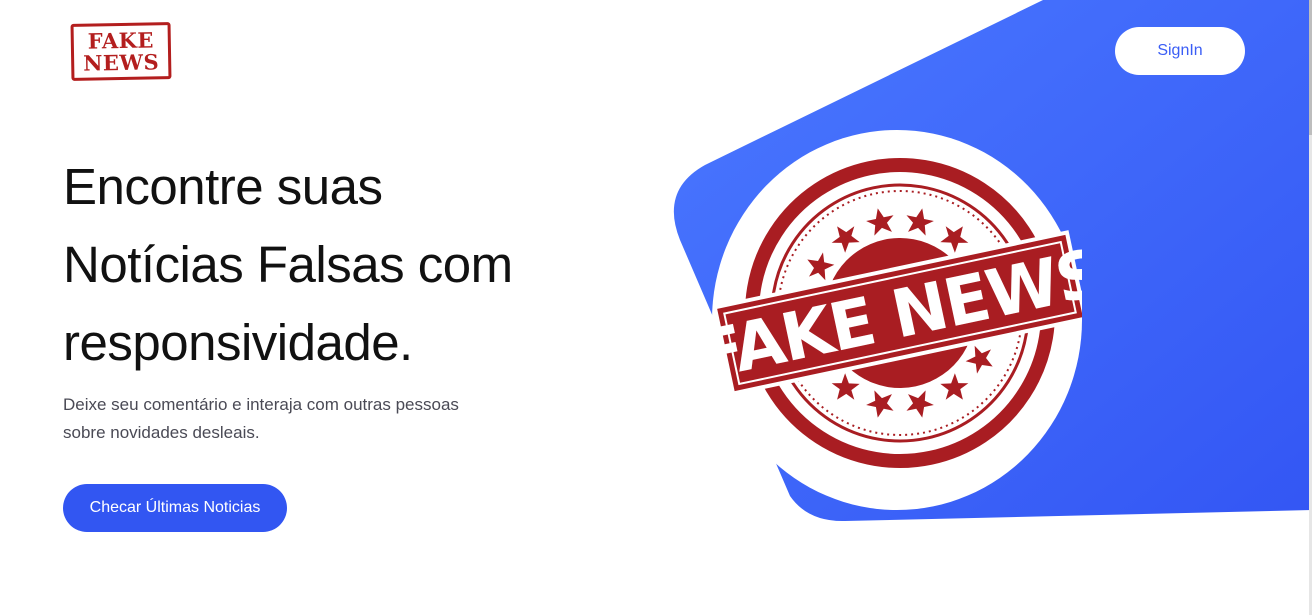 Image resolution: width=1312 pixels, height=615 pixels. I want to click on headline-line-1: Encontre suas, so click(223, 186).